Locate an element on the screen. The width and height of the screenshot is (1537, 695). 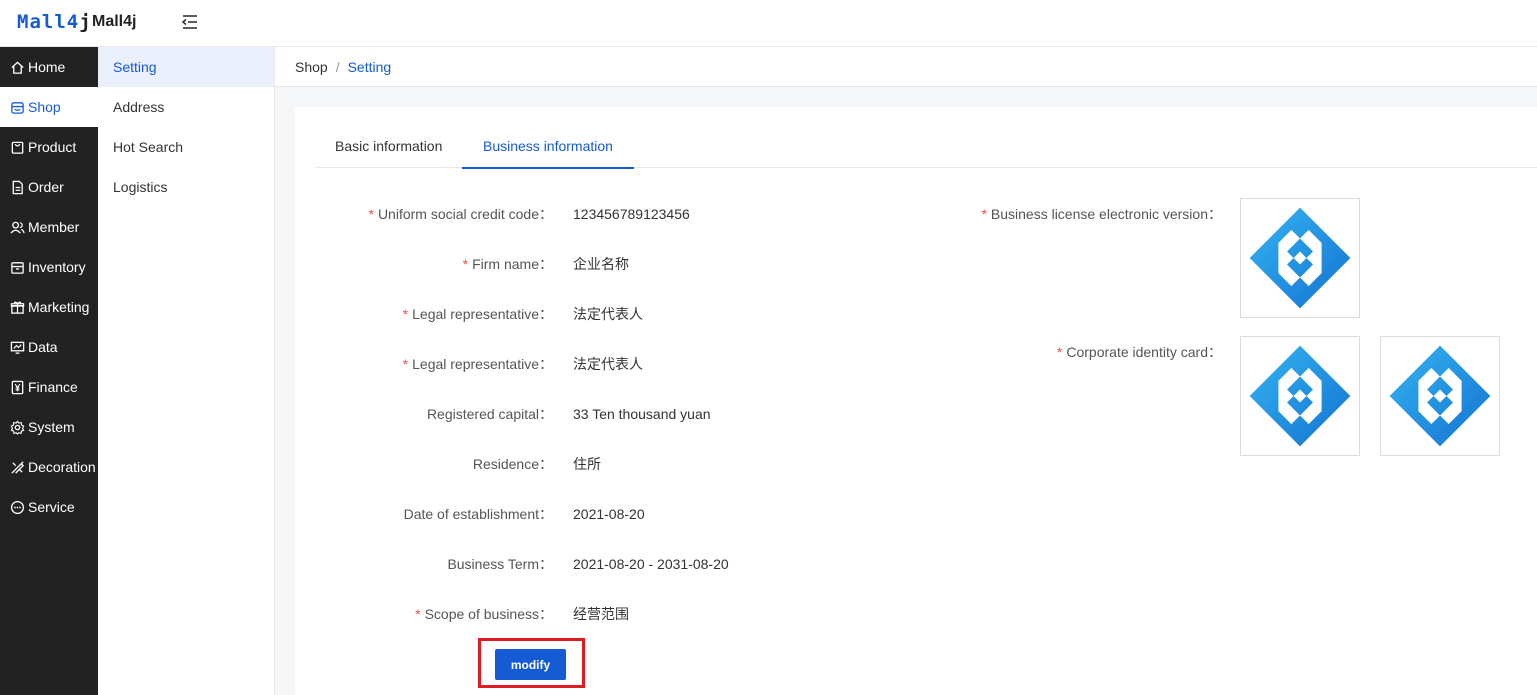
chat-icon is located at coordinates (17, 507).